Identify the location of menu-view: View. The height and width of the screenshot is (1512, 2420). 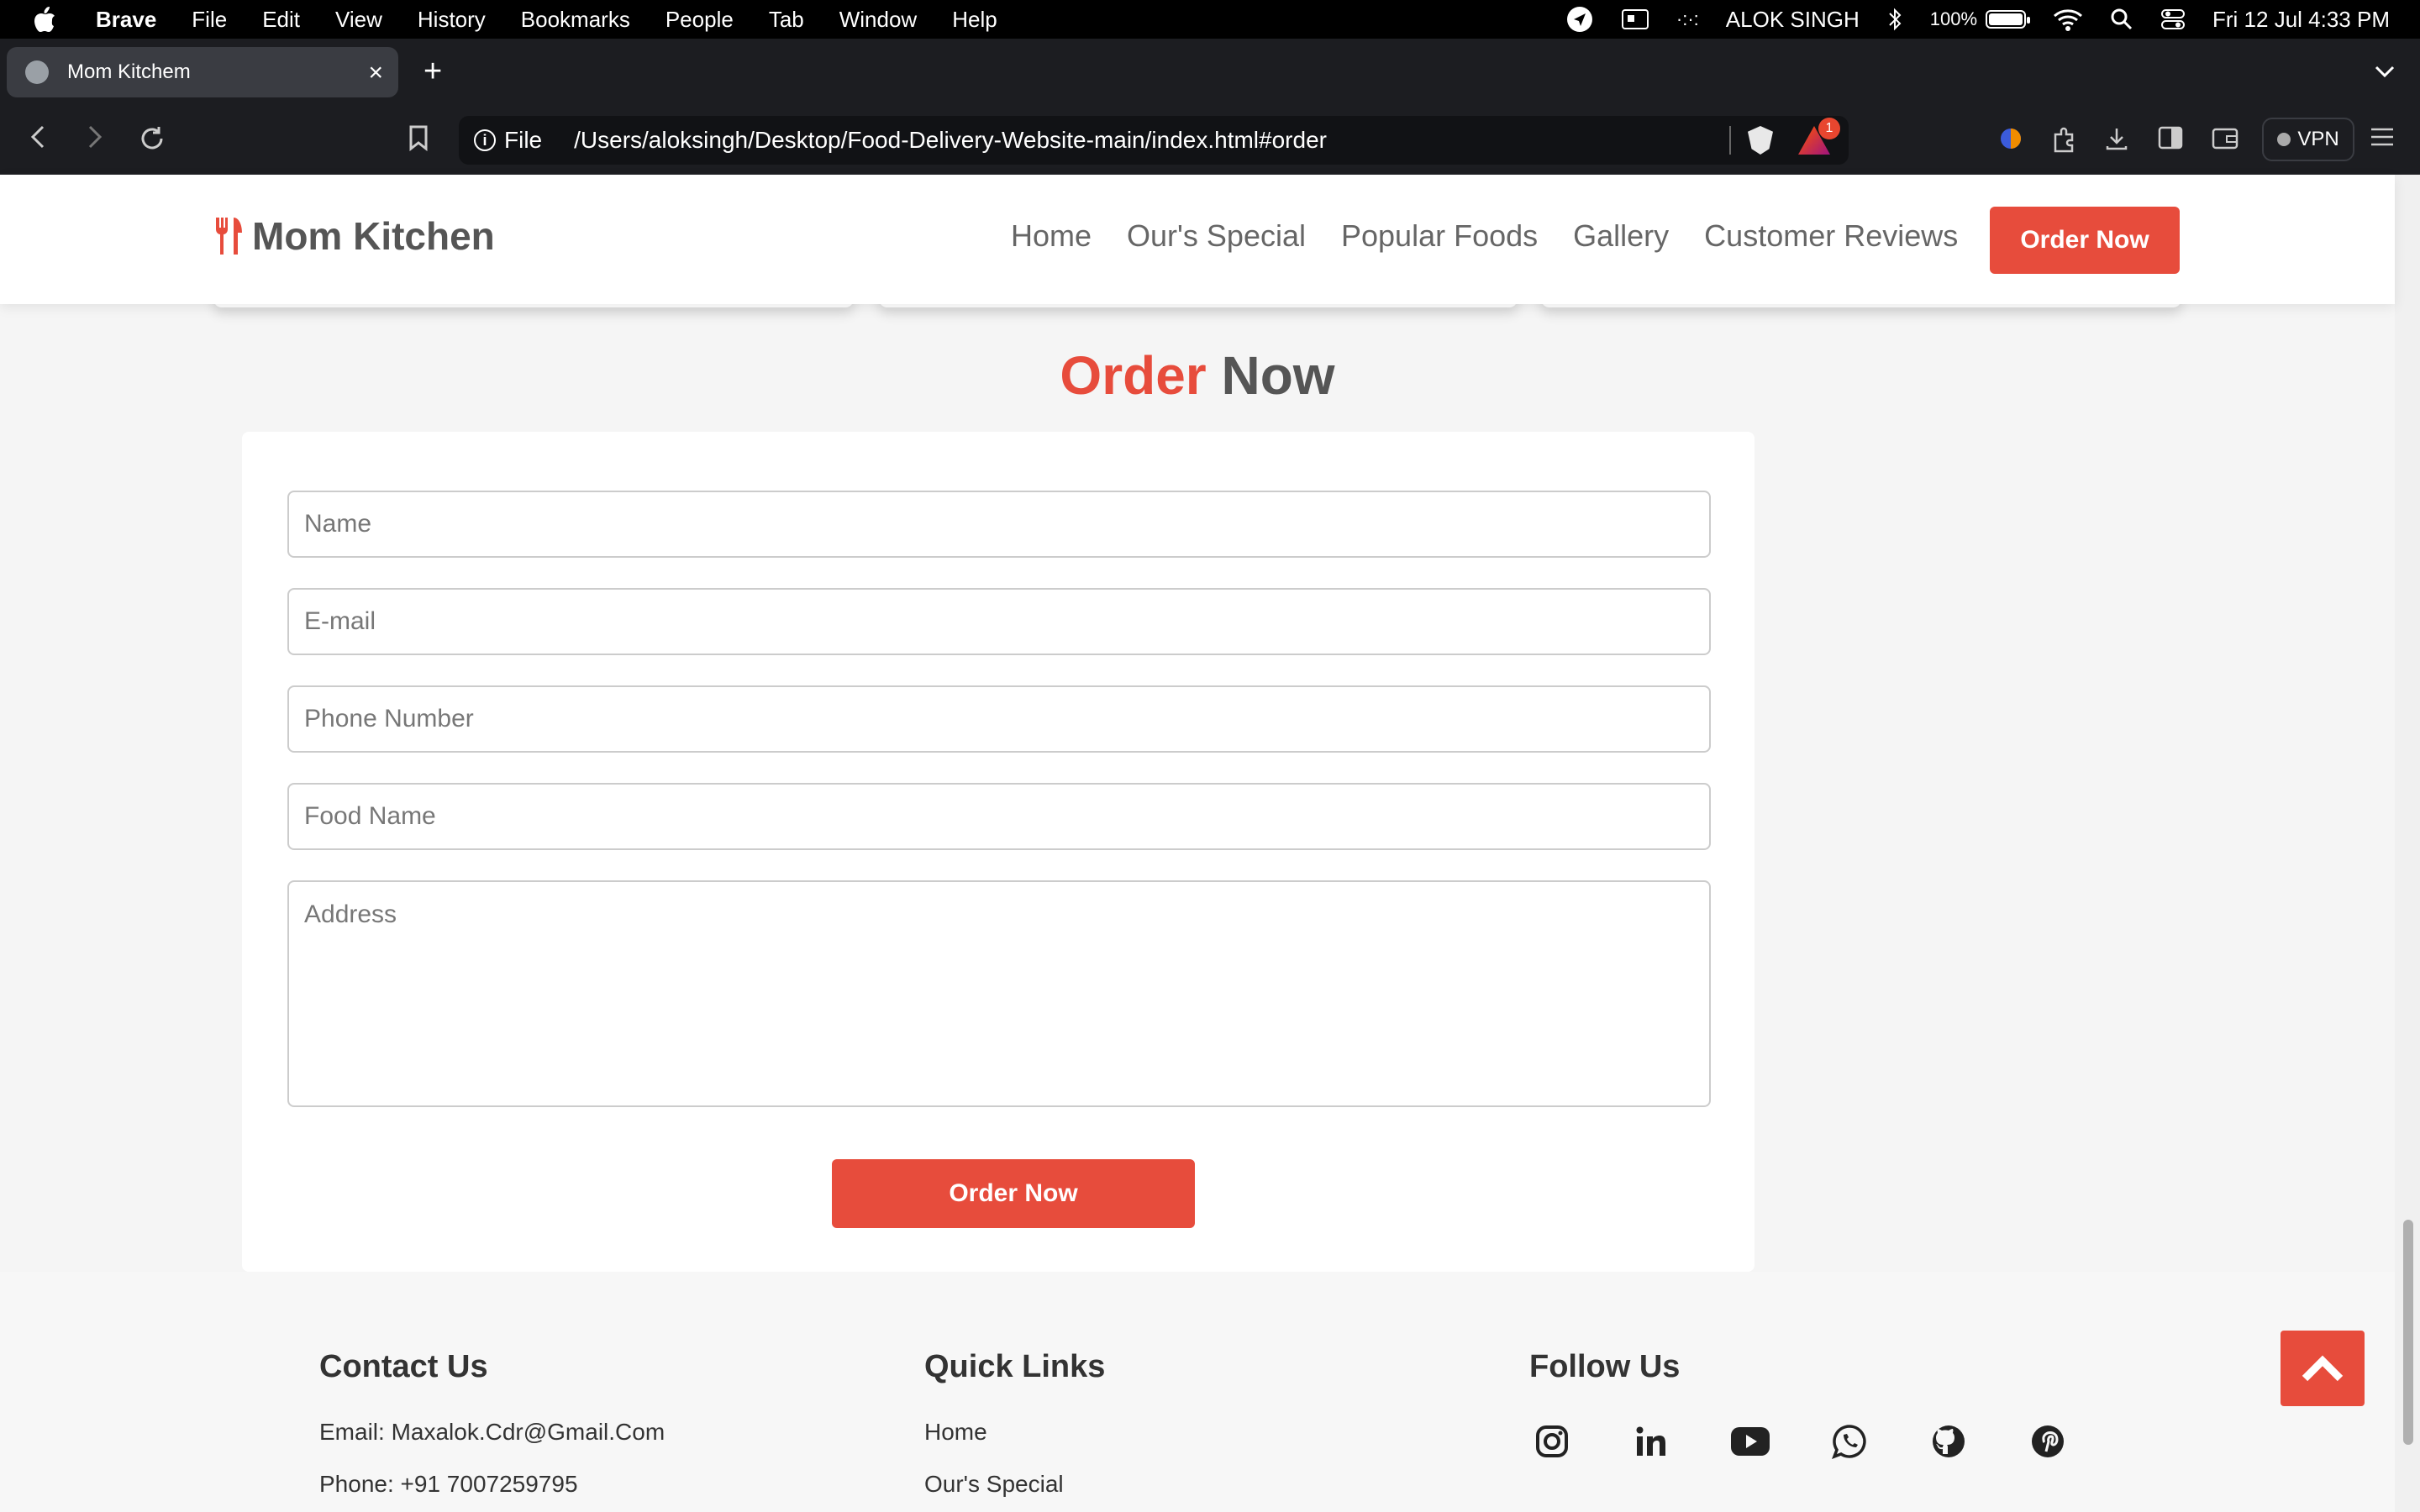
(359, 20).